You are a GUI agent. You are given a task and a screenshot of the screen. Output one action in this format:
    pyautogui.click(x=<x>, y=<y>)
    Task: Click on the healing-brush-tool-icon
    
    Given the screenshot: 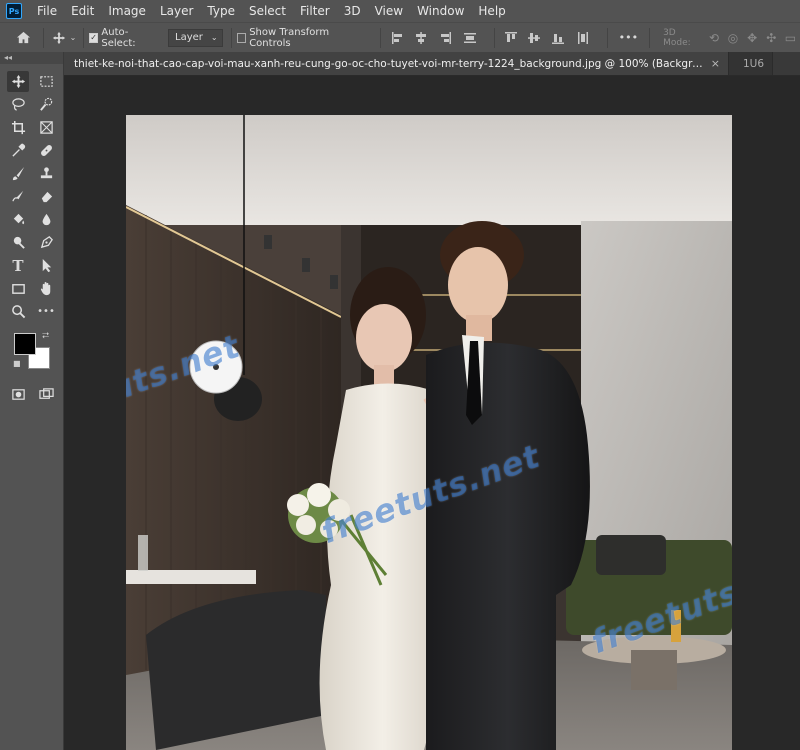 What is the action you would take?
    pyautogui.click(x=46, y=150)
    